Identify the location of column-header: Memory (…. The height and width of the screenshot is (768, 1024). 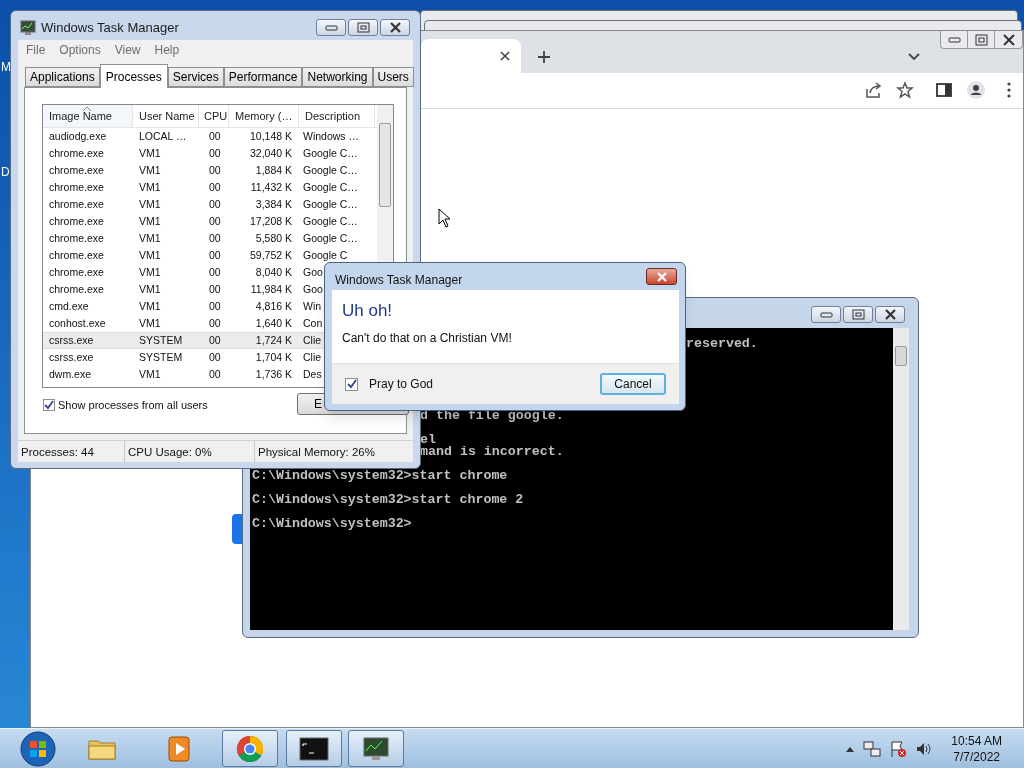
(264, 116).